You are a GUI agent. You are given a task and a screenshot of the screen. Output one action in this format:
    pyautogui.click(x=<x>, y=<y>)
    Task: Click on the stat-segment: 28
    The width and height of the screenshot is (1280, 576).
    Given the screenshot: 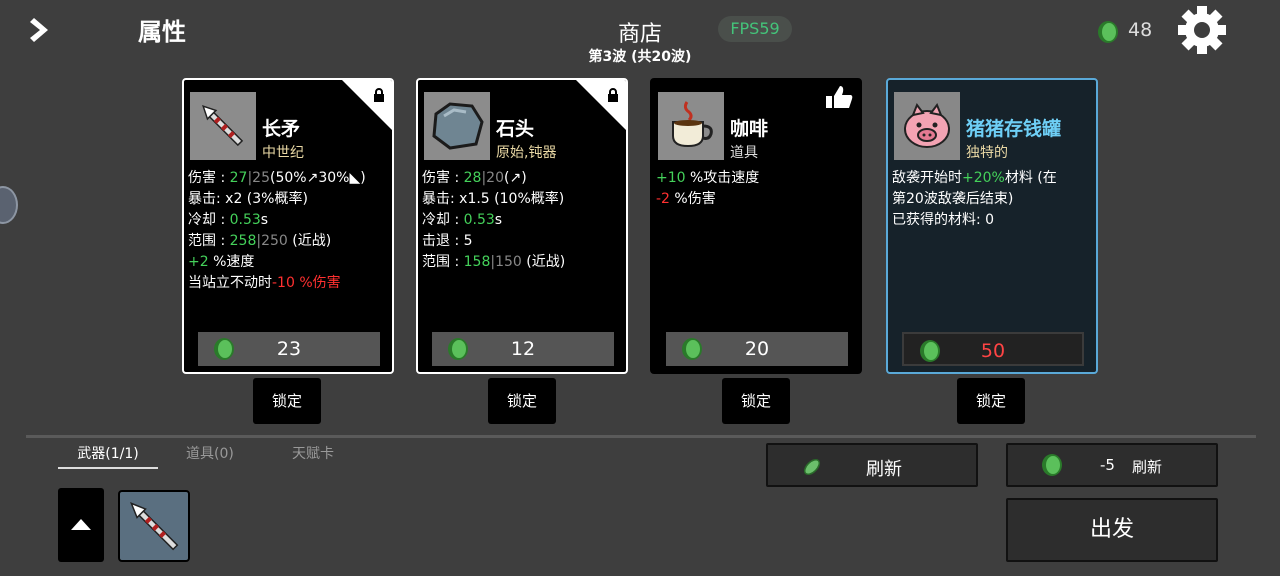 What is the action you would take?
    pyautogui.click(x=472, y=178)
    